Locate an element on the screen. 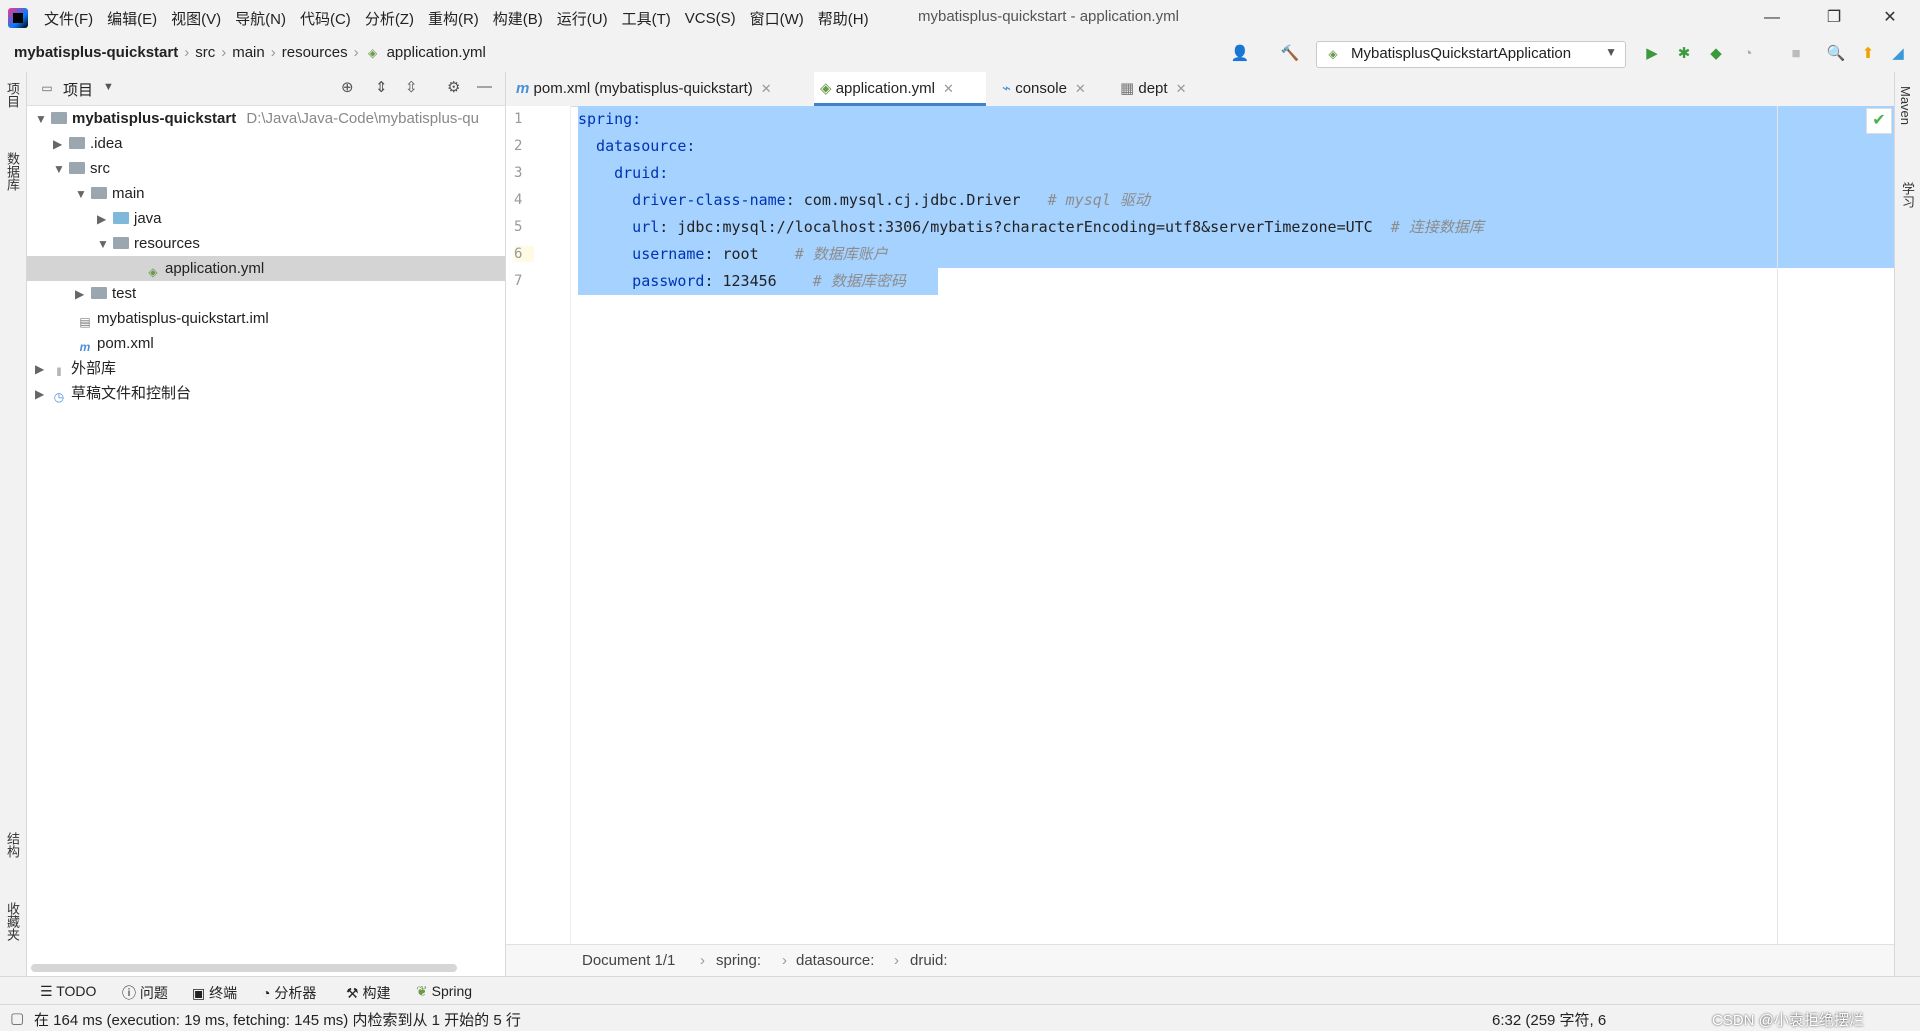  locate-icon: ⊕ is located at coordinates (347, 87).